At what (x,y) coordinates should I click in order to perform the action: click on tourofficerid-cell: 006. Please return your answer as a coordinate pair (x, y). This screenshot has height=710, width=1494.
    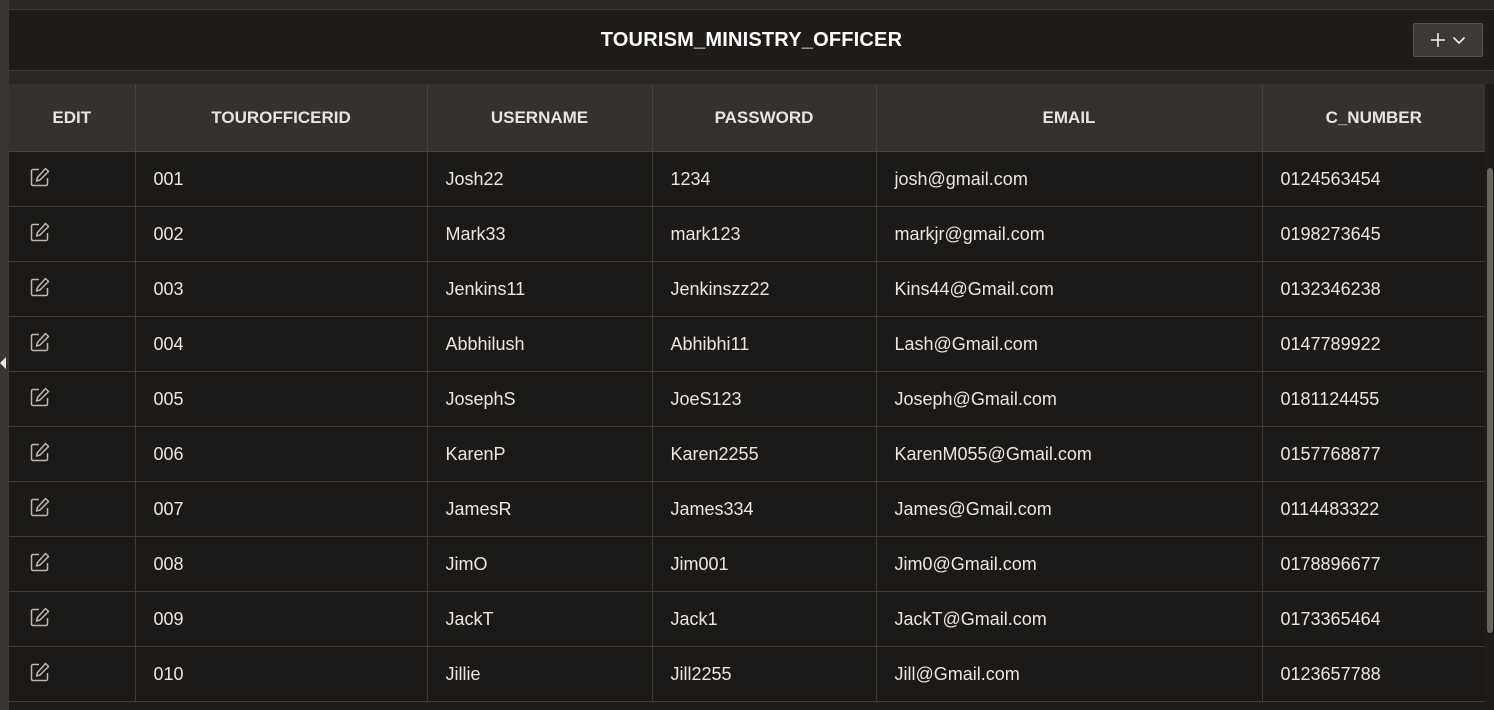
    Looking at the image, I should click on (281, 454).